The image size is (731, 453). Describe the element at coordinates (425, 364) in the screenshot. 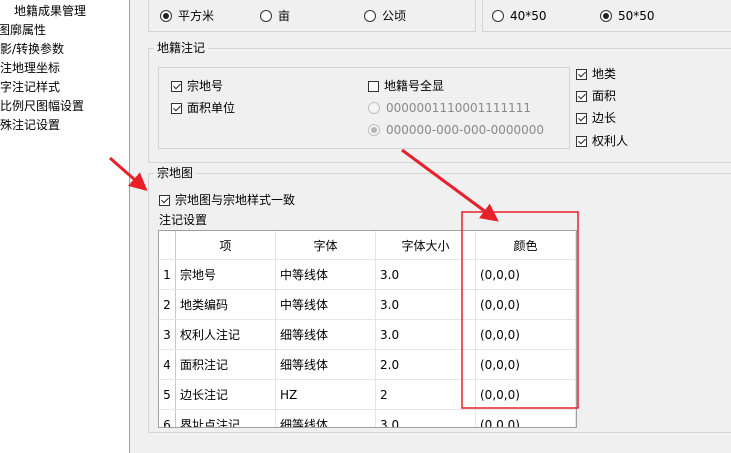

I see `cell-font-size: 2.0` at that location.